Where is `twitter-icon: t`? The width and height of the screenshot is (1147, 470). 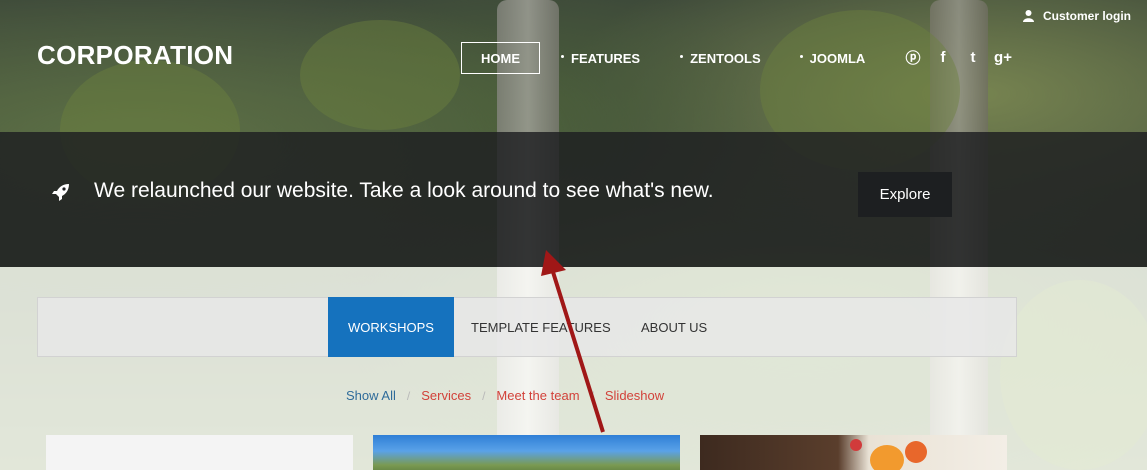
twitter-icon: t is located at coordinates (973, 57).